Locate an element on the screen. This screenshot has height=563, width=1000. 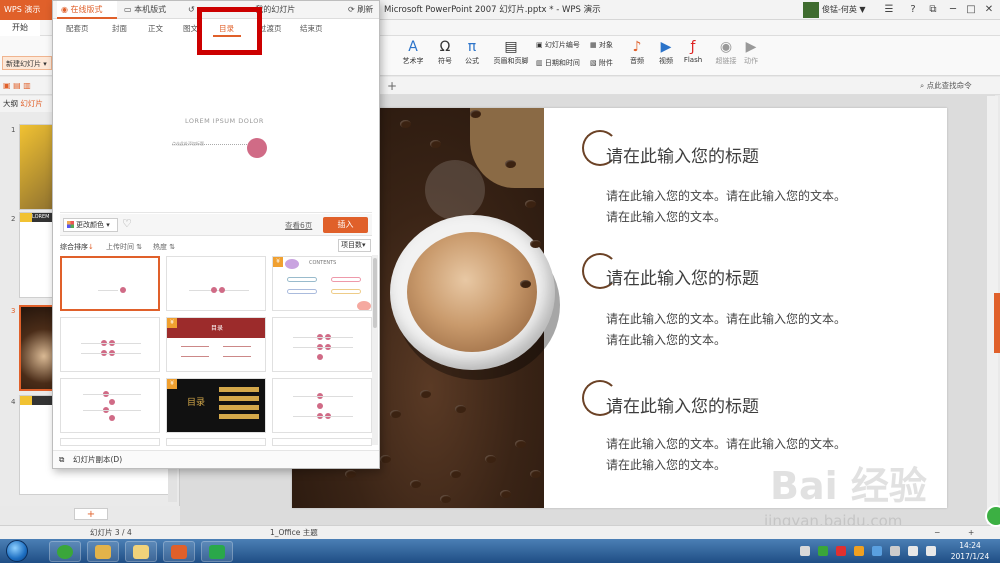
item-count-select: 项目数▾ is located at coordinates (354, 245).